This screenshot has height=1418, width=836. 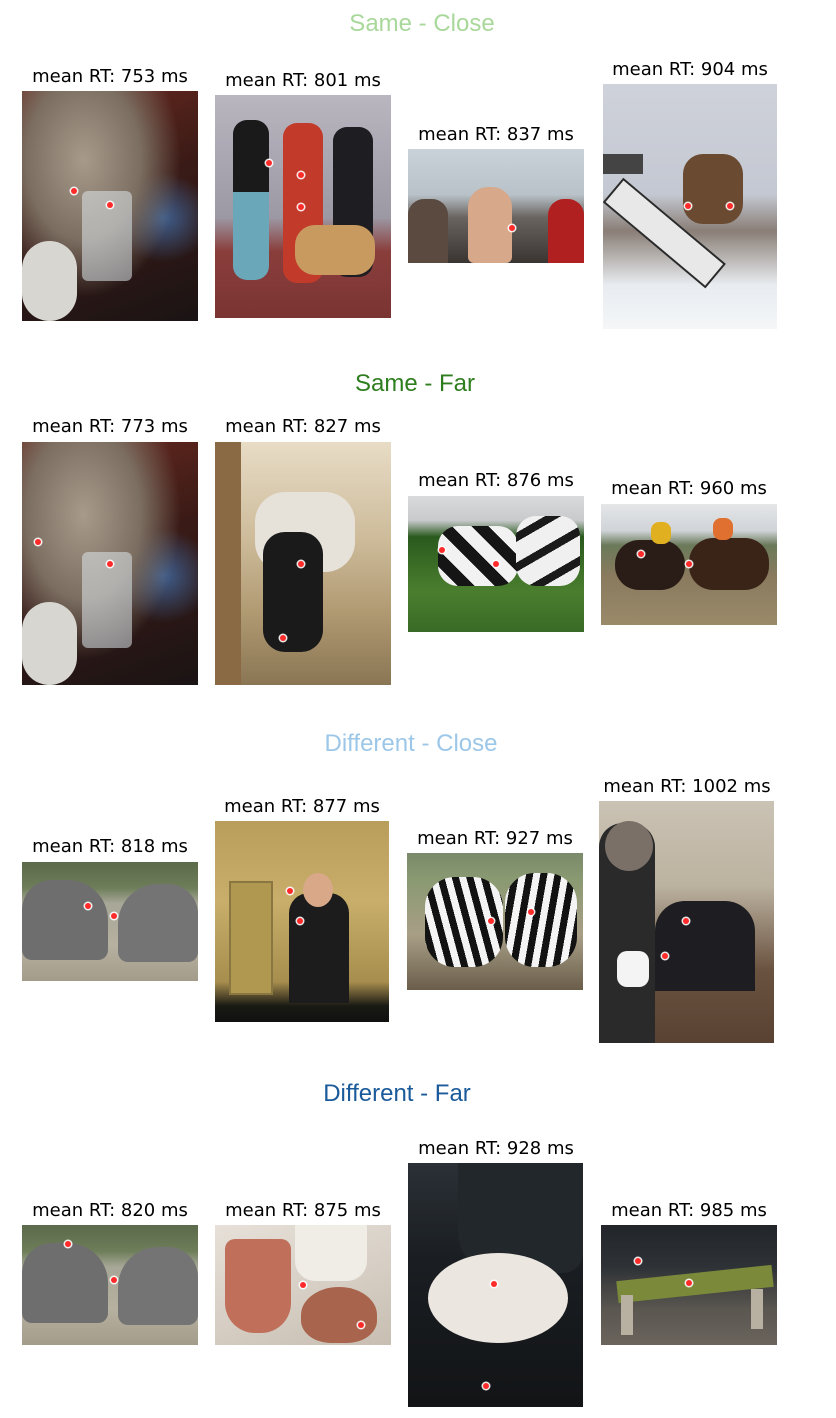 I want to click on stimulus-panel: mean RT: 904 ms, so click(x=690, y=194).